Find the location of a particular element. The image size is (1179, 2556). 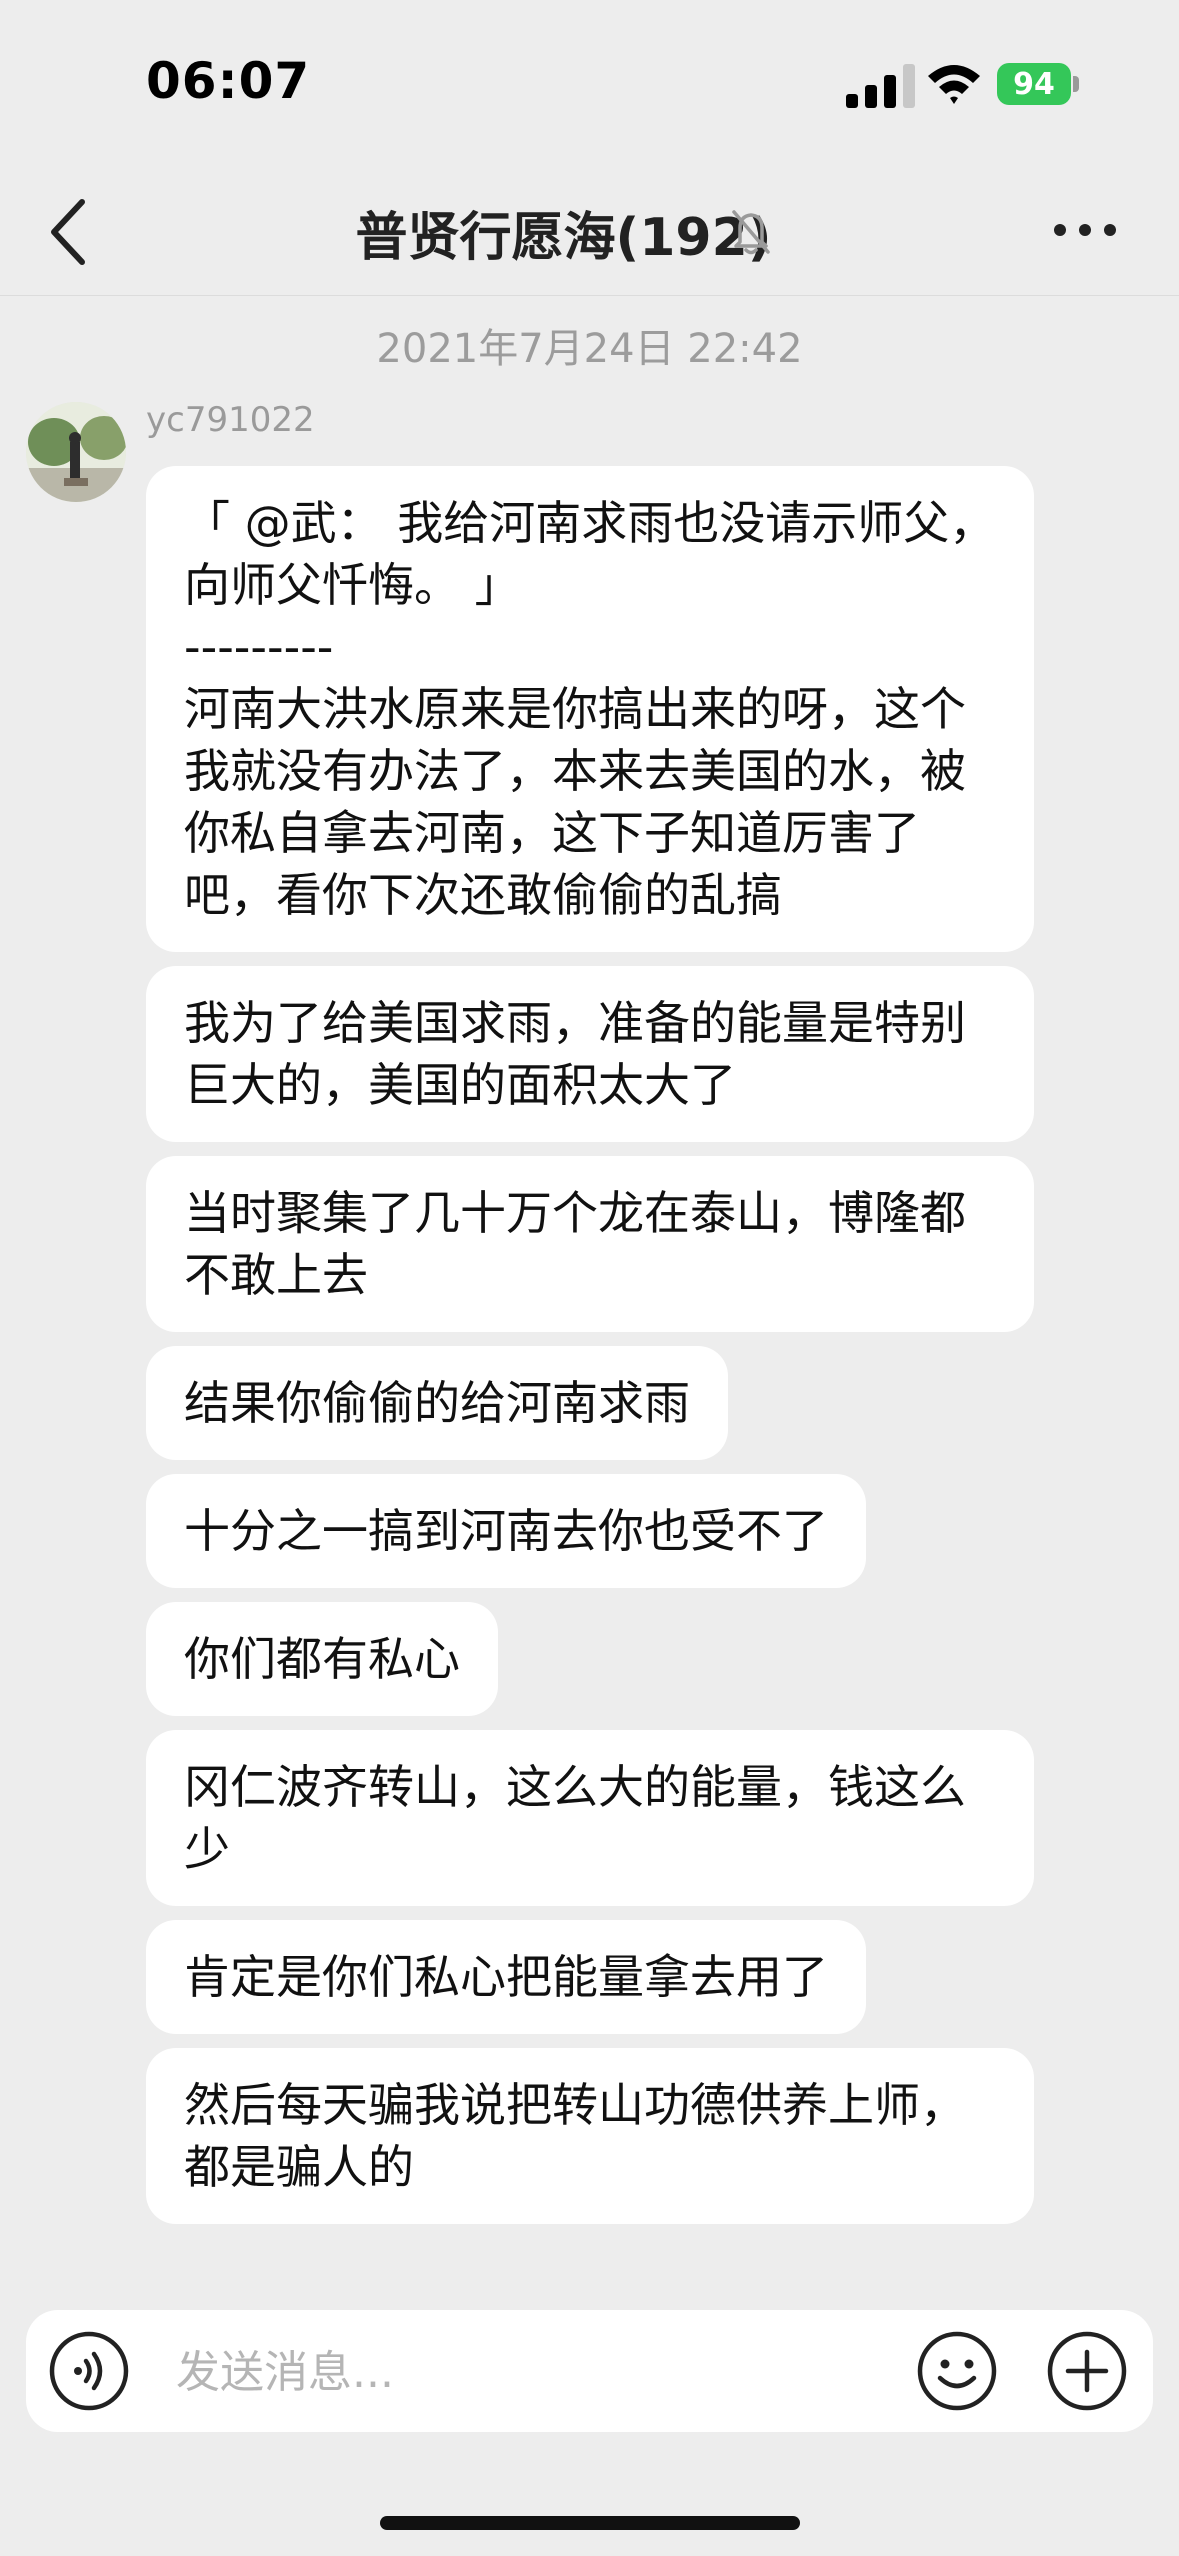

message-timestamp: 2021年7月24日 22:42 is located at coordinates (589, 349).